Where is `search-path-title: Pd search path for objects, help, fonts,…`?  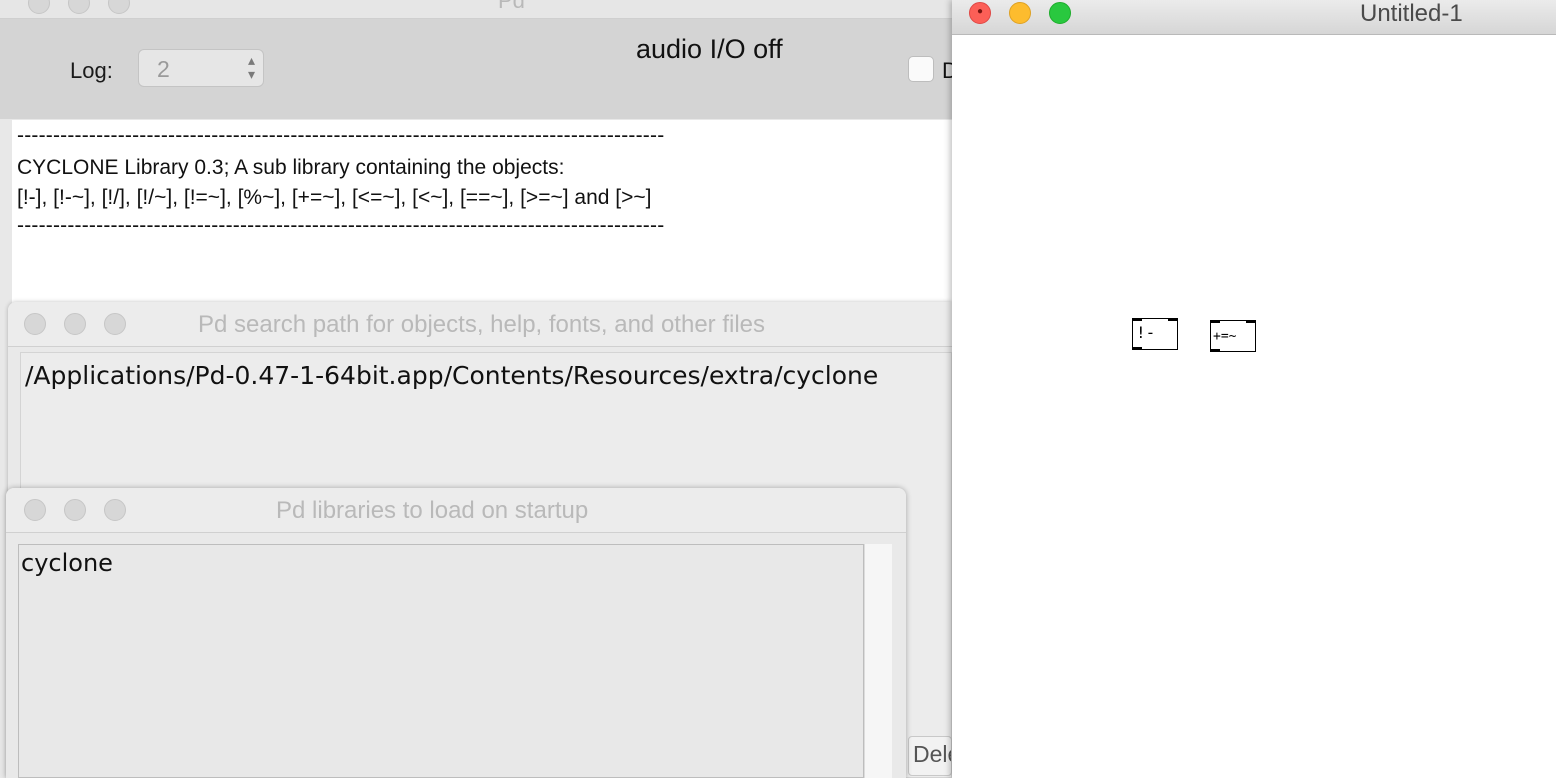
search-path-title: Pd search path for objects, help, fonts,… is located at coordinates (481, 324).